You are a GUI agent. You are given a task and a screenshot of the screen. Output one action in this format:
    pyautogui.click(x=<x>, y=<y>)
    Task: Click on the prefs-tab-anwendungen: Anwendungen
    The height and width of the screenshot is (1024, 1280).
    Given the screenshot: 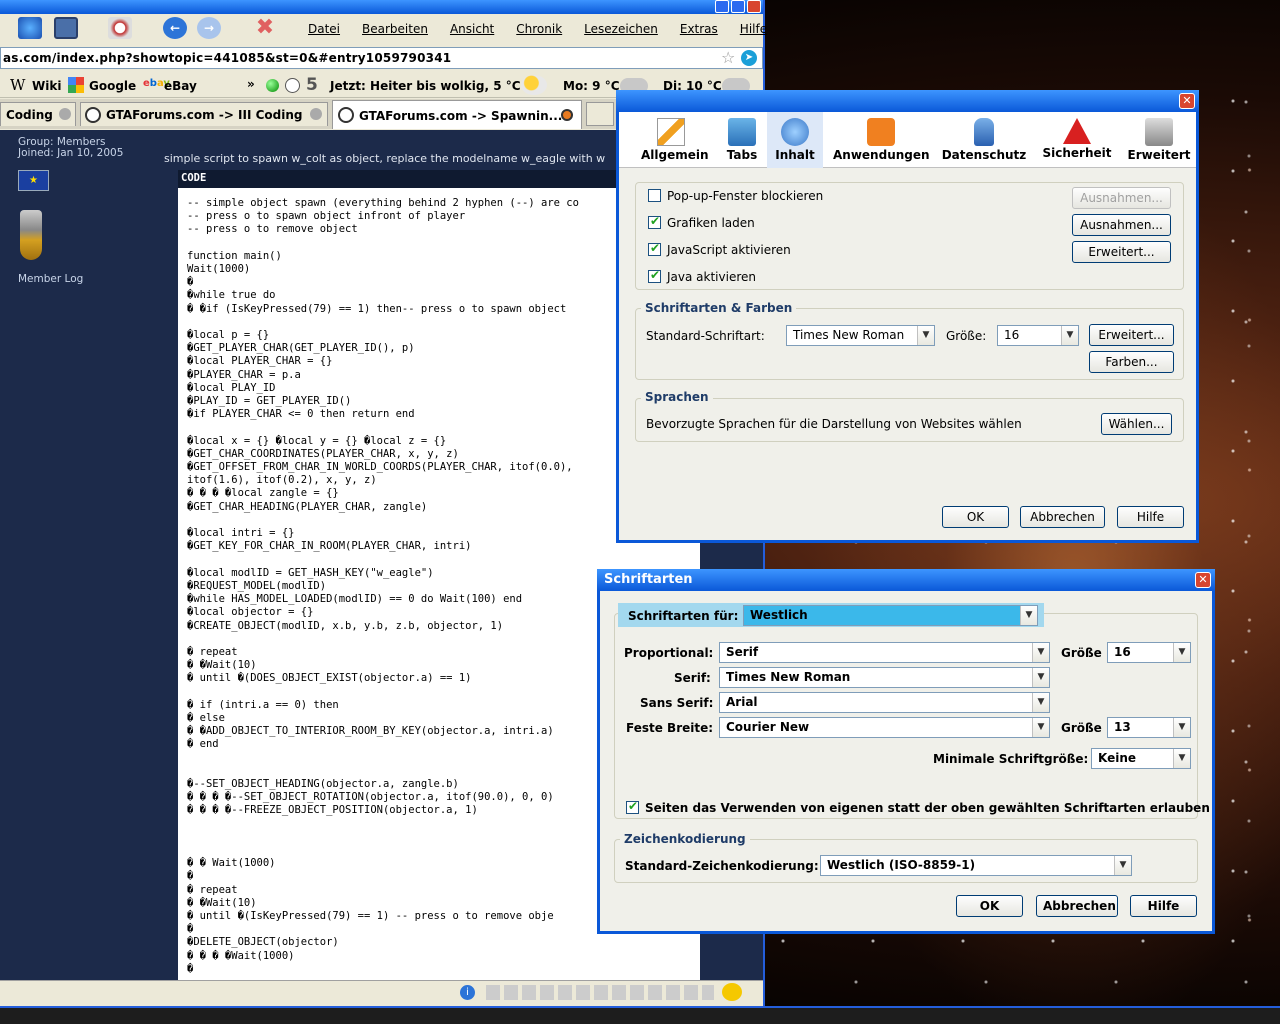 What is the action you would take?
    pyautogui.click(x=881, y=140)
    